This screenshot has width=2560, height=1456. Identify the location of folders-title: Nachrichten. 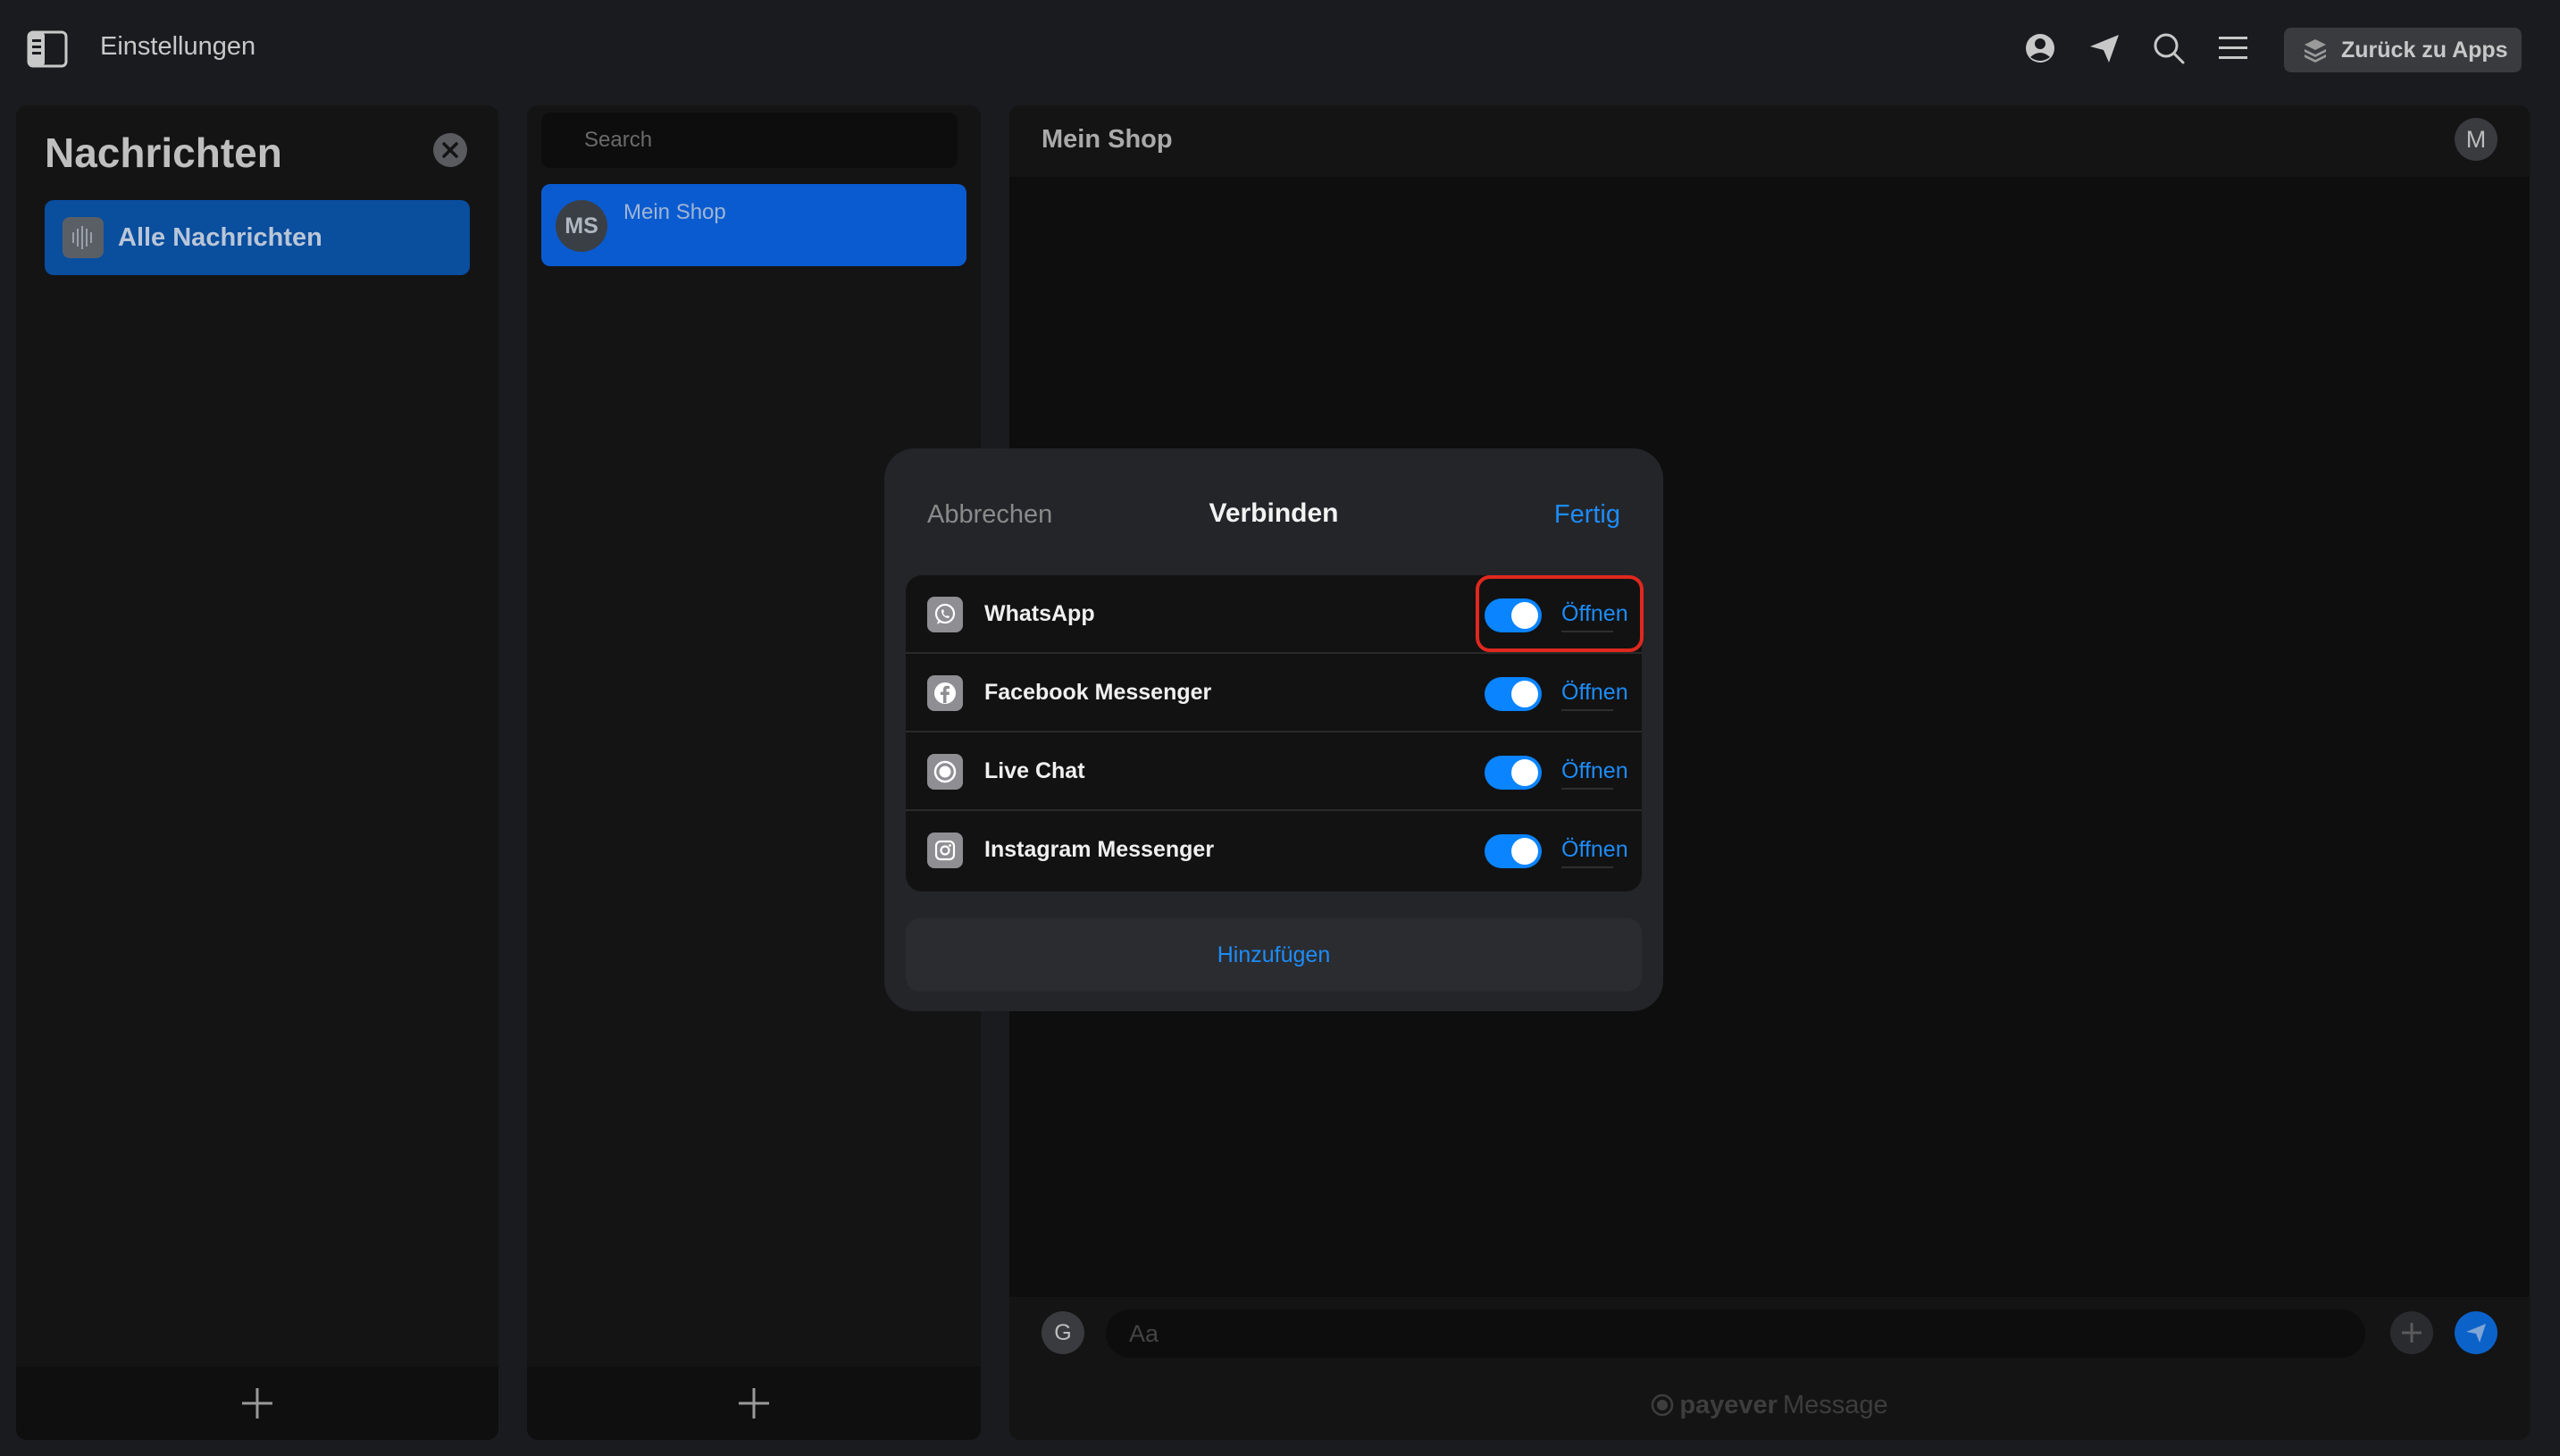
(164, 153).